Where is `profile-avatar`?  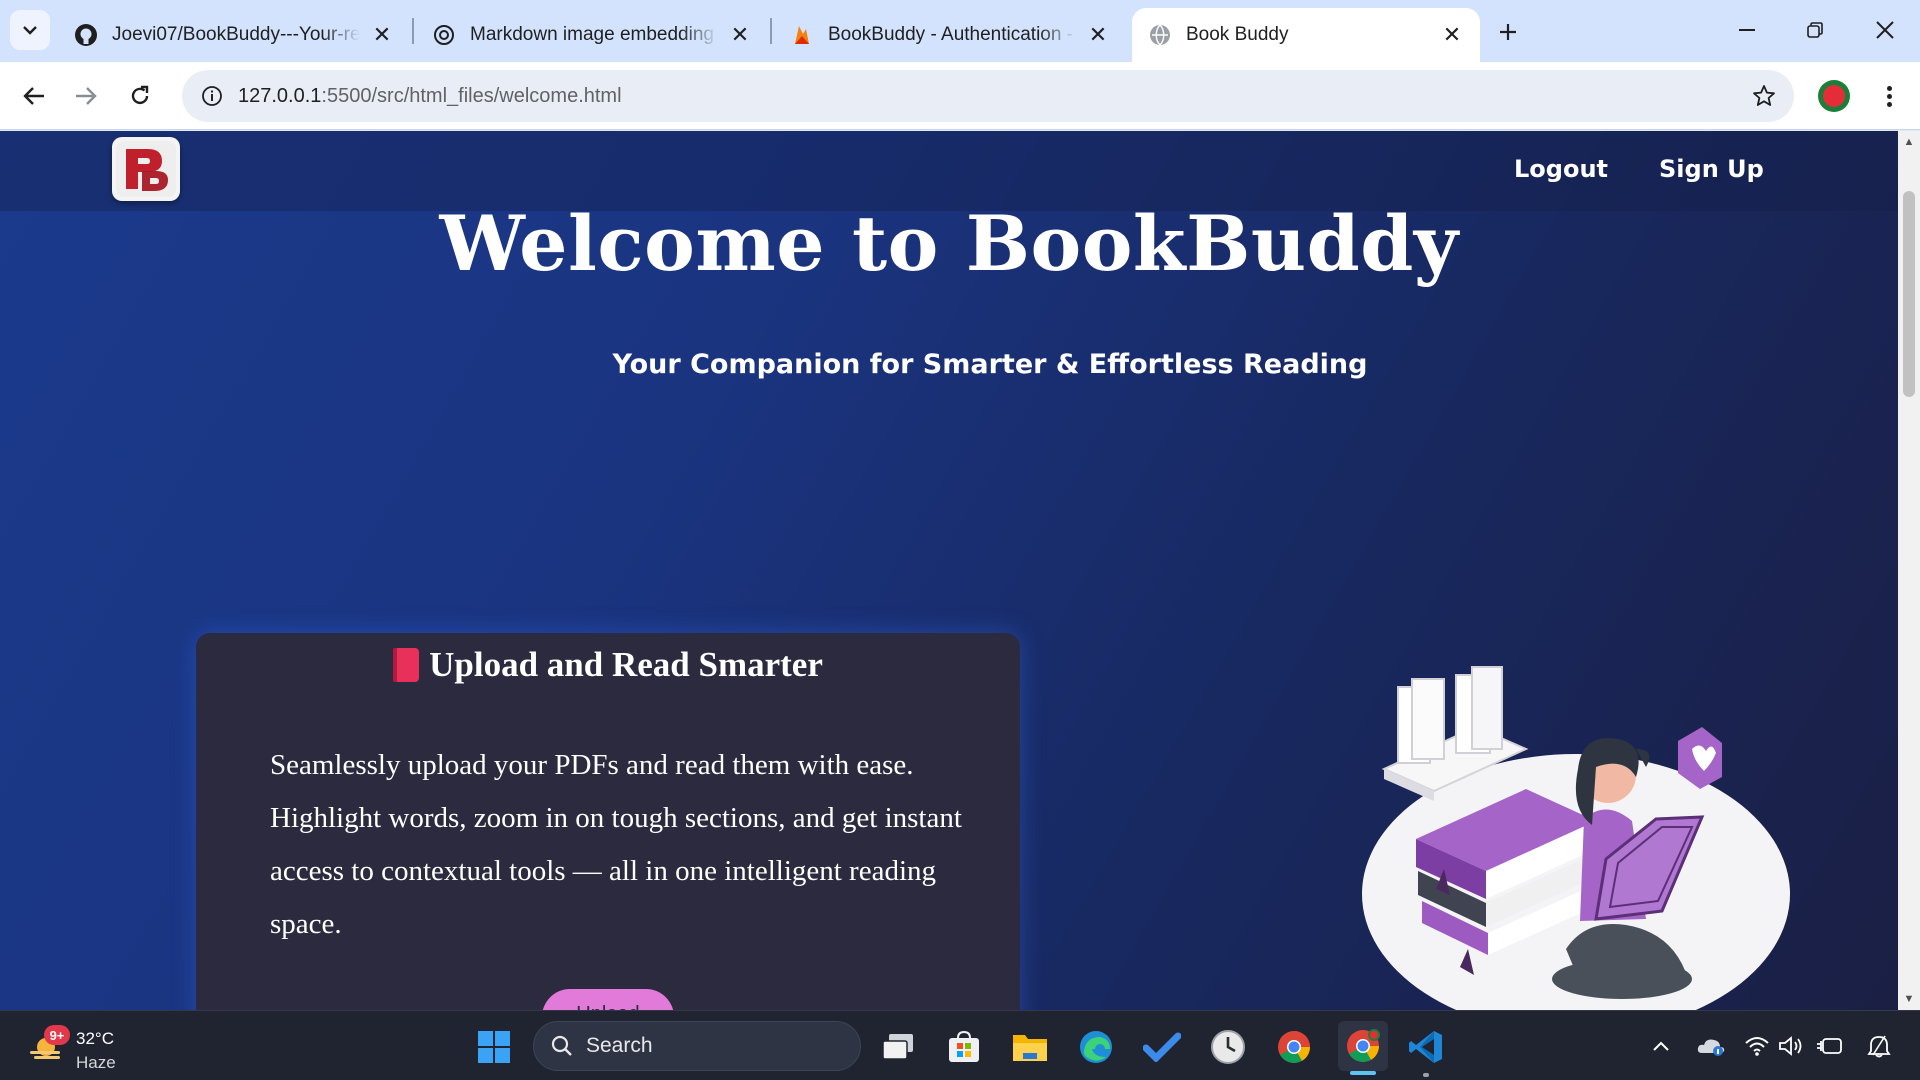
profile-avatar is located at coordinates (1834, 96).